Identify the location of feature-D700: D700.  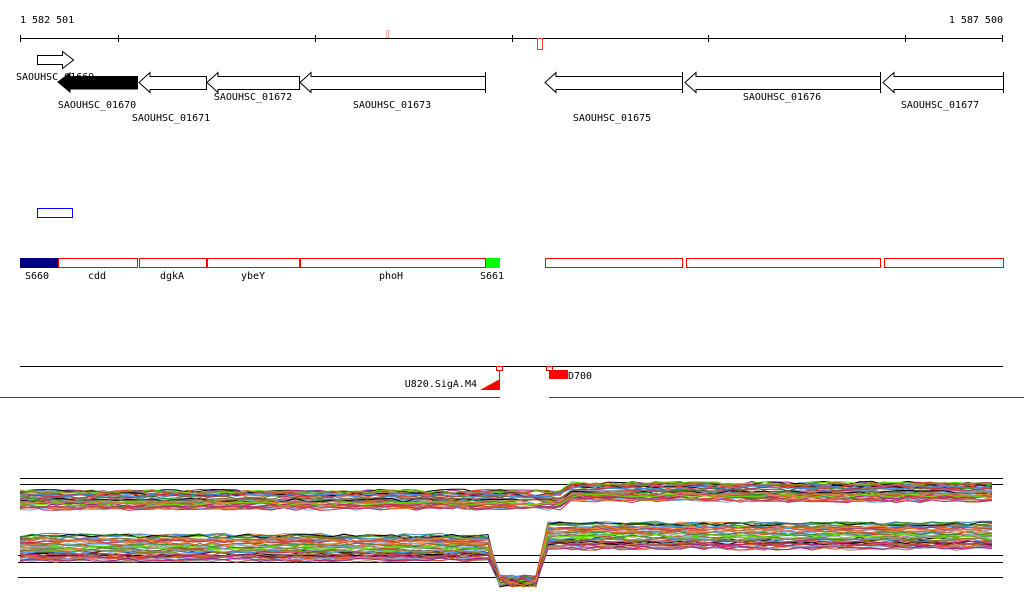
(570, 376).